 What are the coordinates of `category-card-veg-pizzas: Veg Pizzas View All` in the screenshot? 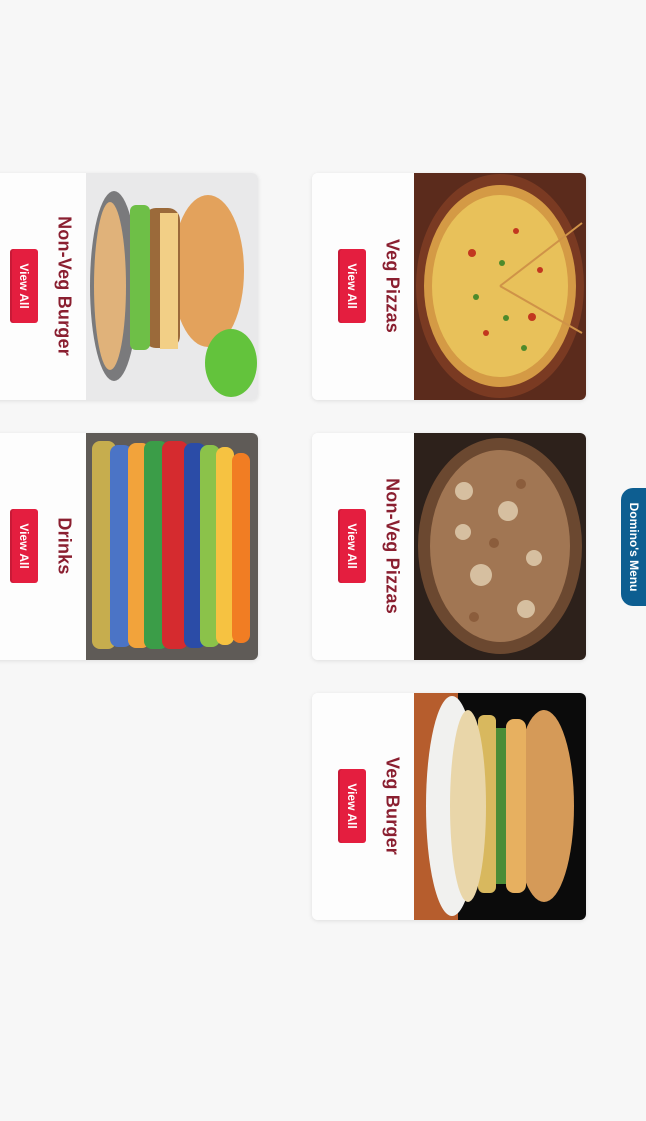 It's located at (449, 286).